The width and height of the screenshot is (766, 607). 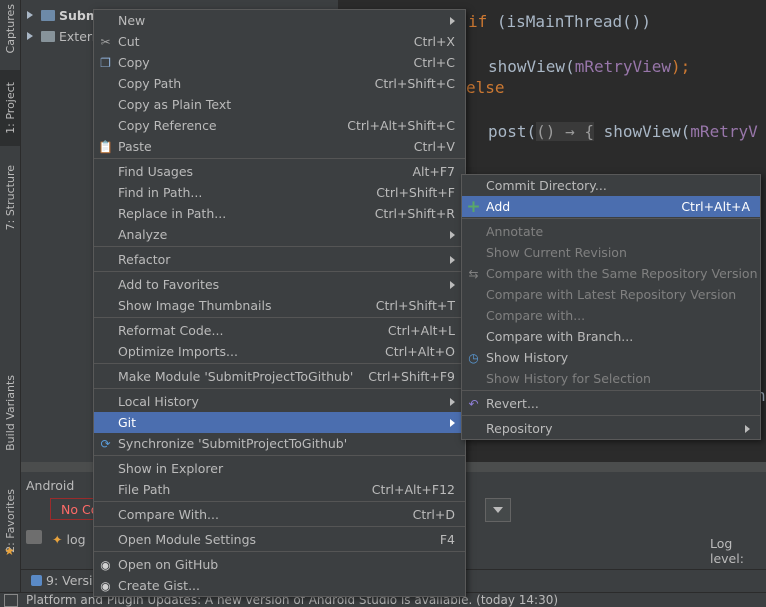 I want to click on git-menu-item-shortcut: Ctrl+Alt+A, so click(x=715, y=206).